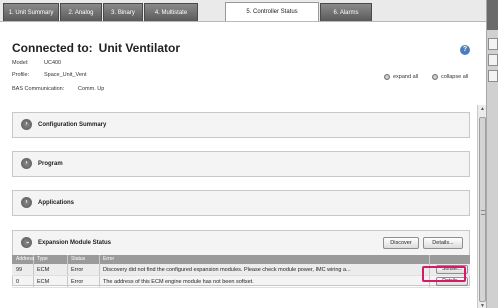 The height and width of the screenshot is (308, 498). I want to click on configuration-summary-panel: › Configuration Summary, so click(241, 125).